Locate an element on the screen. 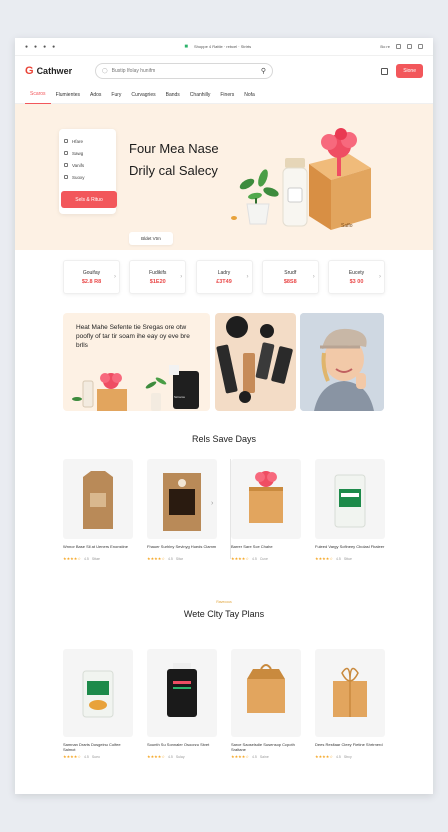 The image size is (448, 832). bag-icon is located at coordinates (420, 46).